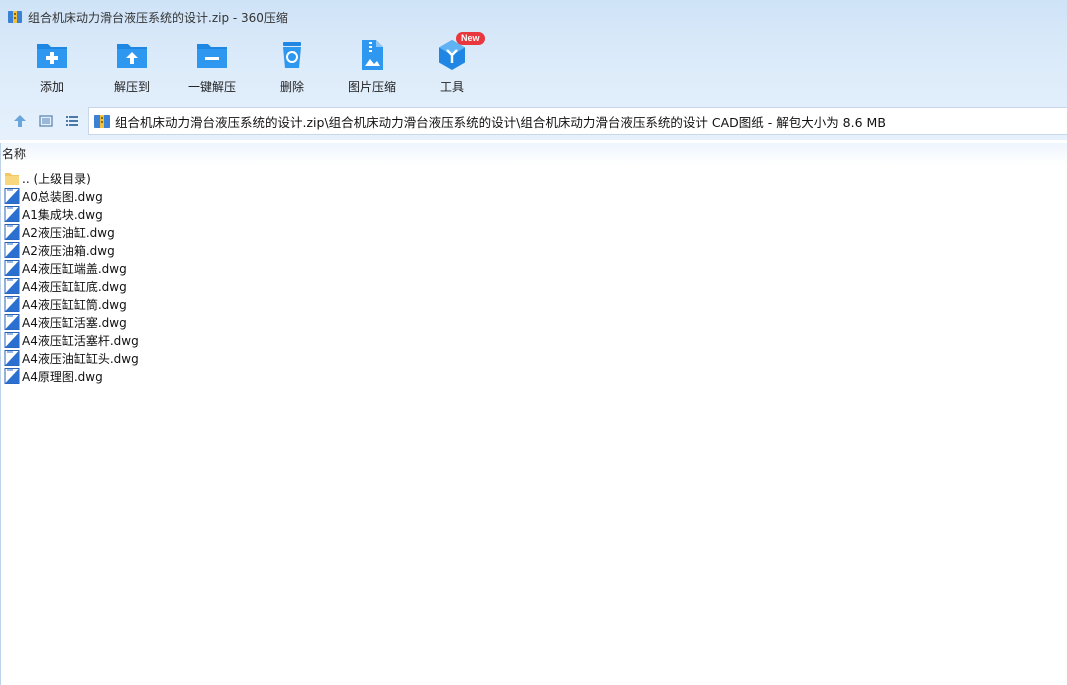 The width and height of the screenshot is (1067, 685). What do you see at coordinates (534, 304) in the screenshot?
I see `list-item: A4液压缸缸筒.dwg` at bounding box center [534, 304].